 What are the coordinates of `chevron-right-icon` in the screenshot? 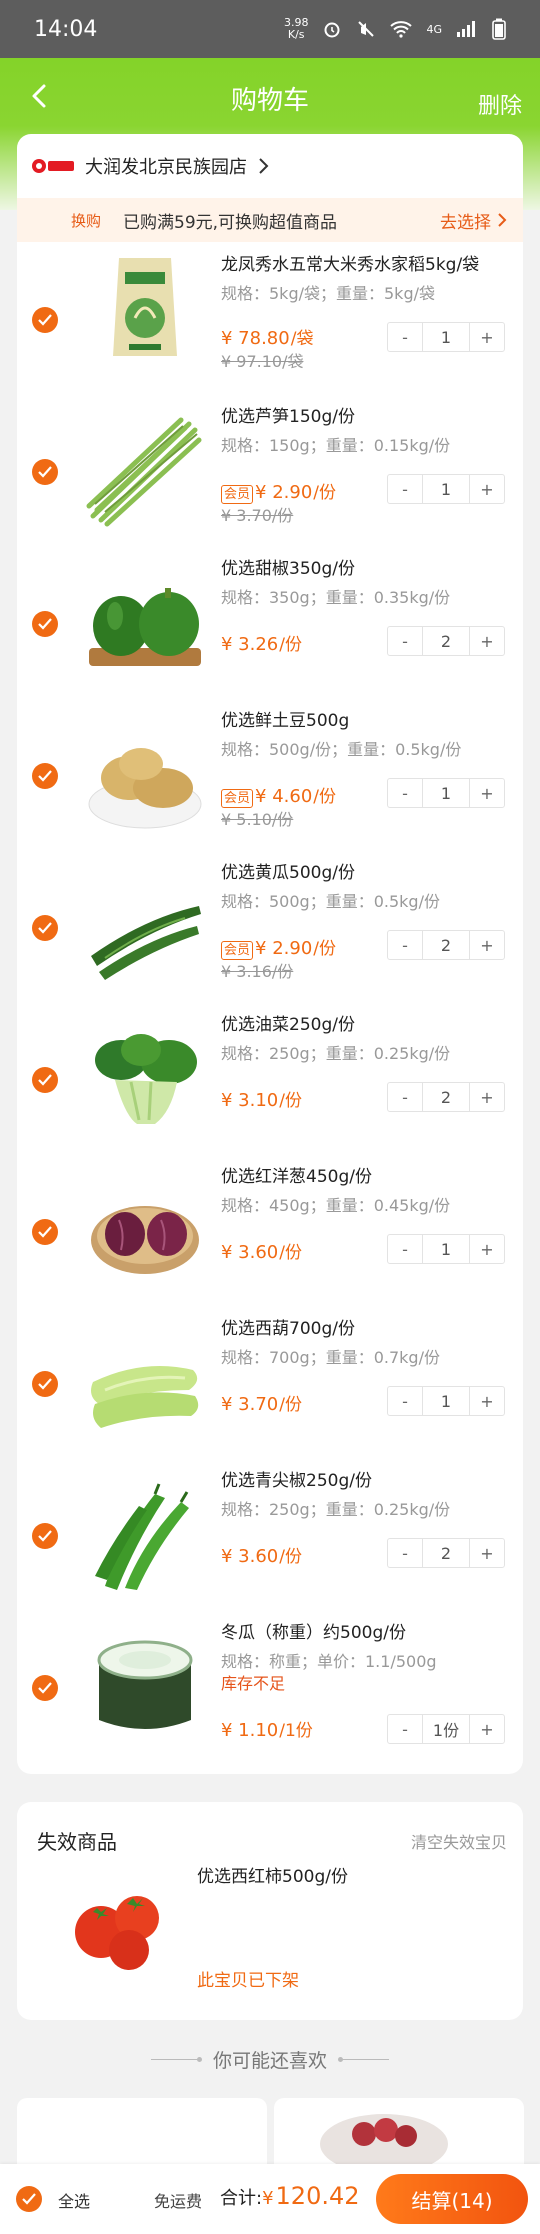 It's located at (264, 166).